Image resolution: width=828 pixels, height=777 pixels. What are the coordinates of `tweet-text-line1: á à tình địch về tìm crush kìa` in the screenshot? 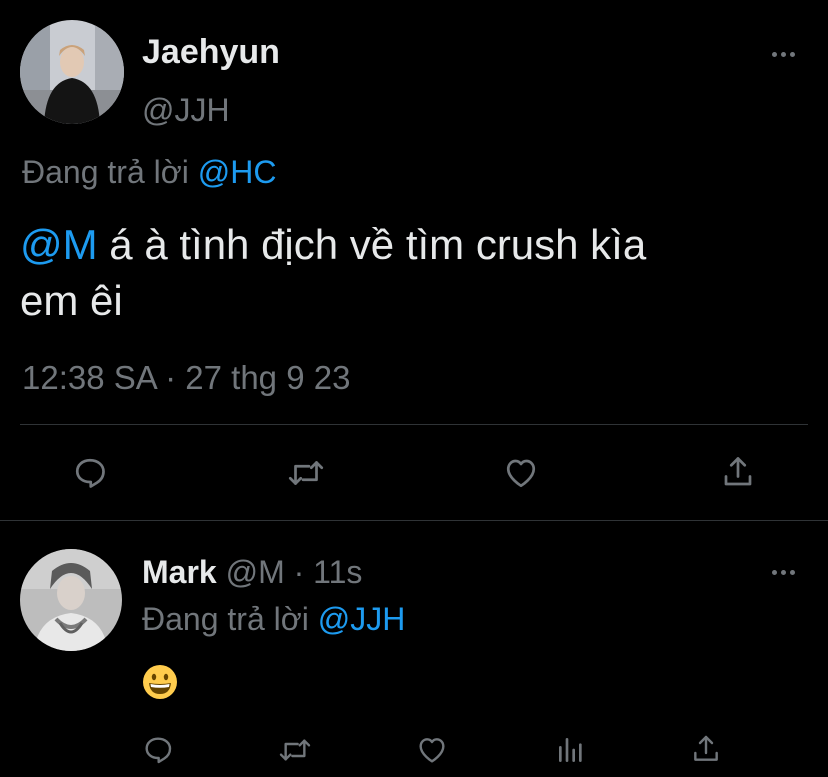 It's located at (378, 244).